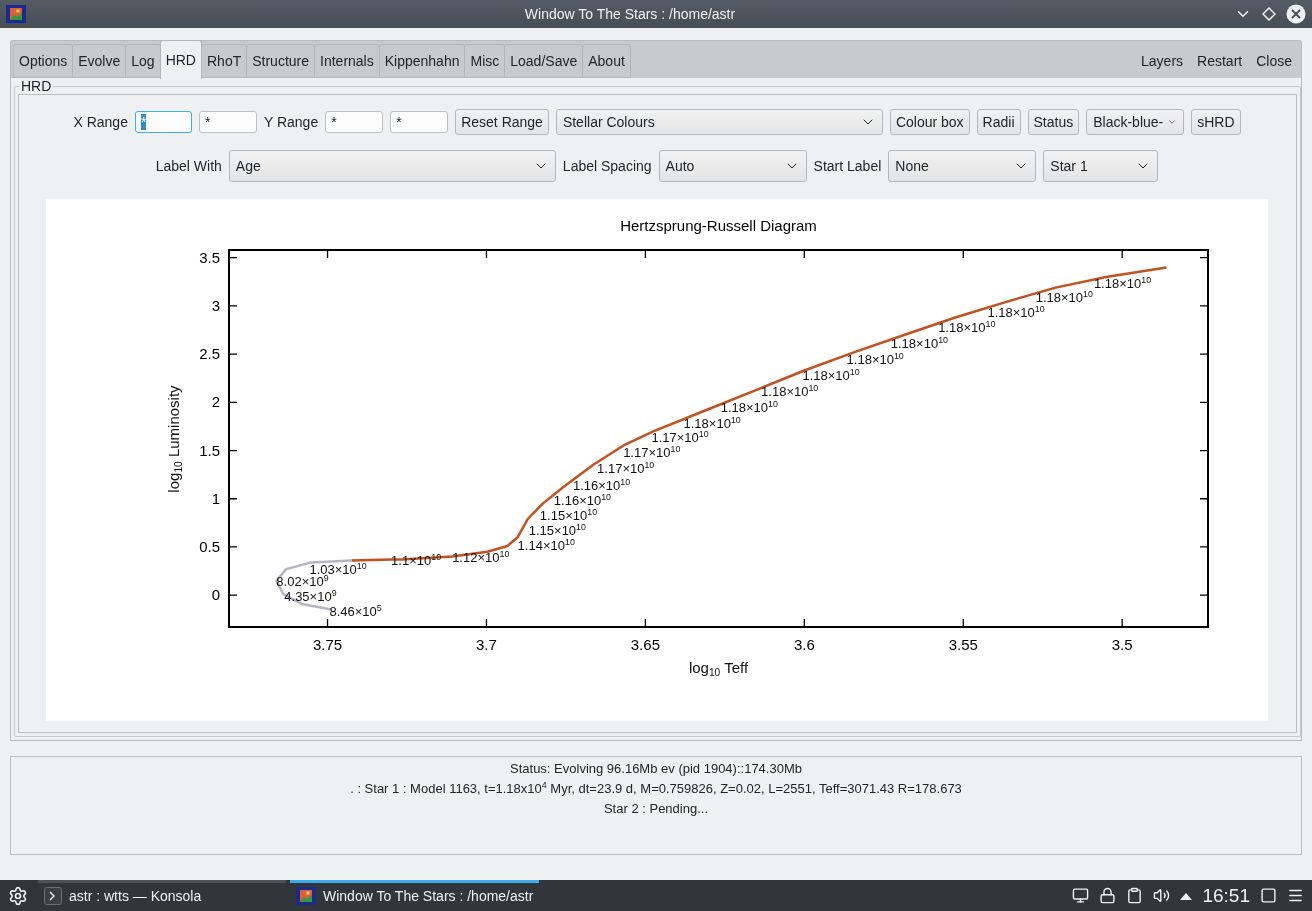 The height and width of the screenshot is (911, 1312). Describe the element at coordinates (18, 895) in the screenshot. I see `launcher-icon` at that location.